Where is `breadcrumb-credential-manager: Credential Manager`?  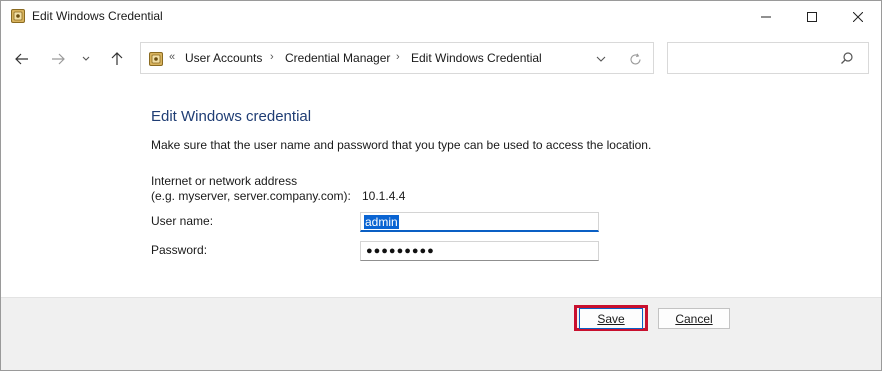 breadcrumb-credential-manager: Credential Manager is located at coordinates (337, 58).